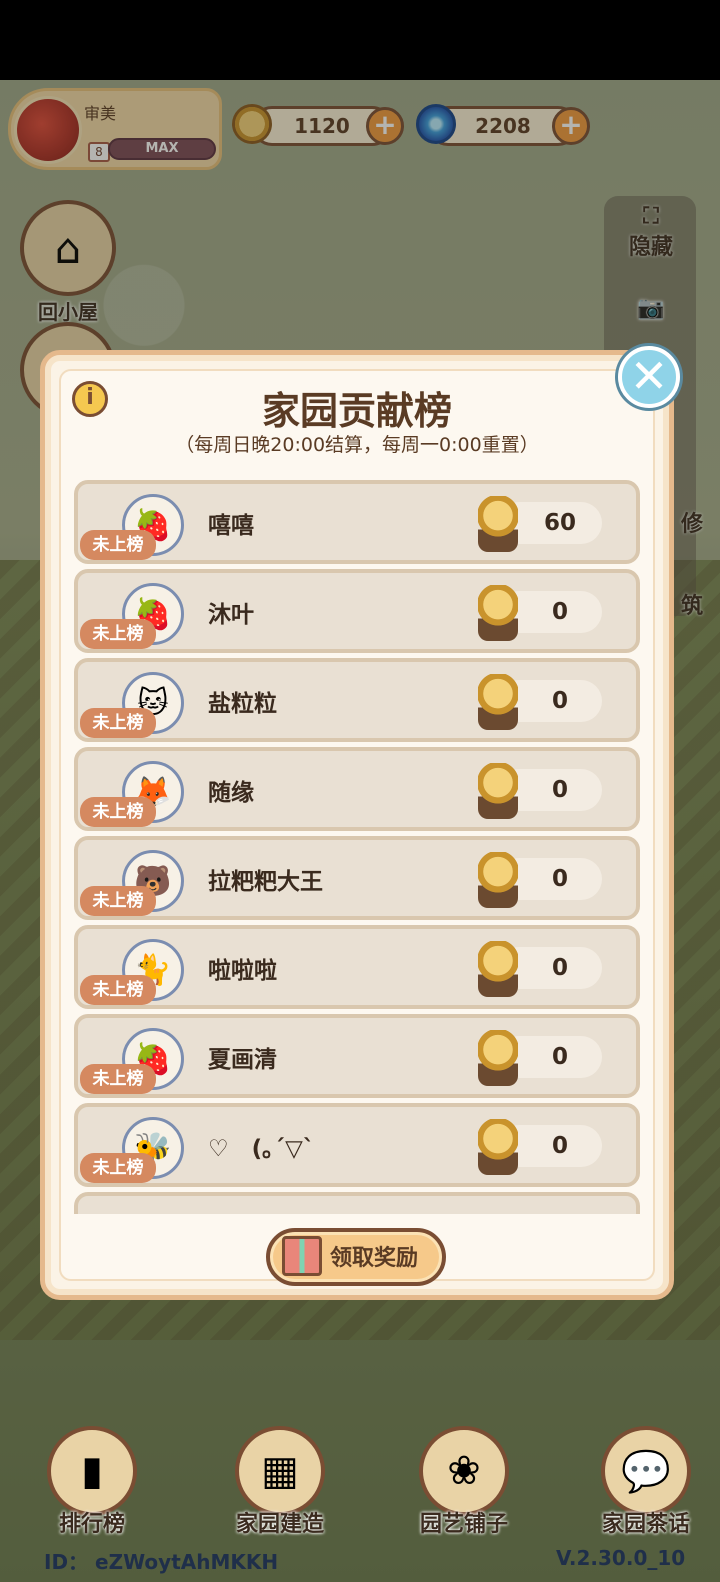 The width and height of the screenshot is (720, 1582). Describe the element at coordinates (302, 1256) in the screenshot. I see `gift-icon` at that location.